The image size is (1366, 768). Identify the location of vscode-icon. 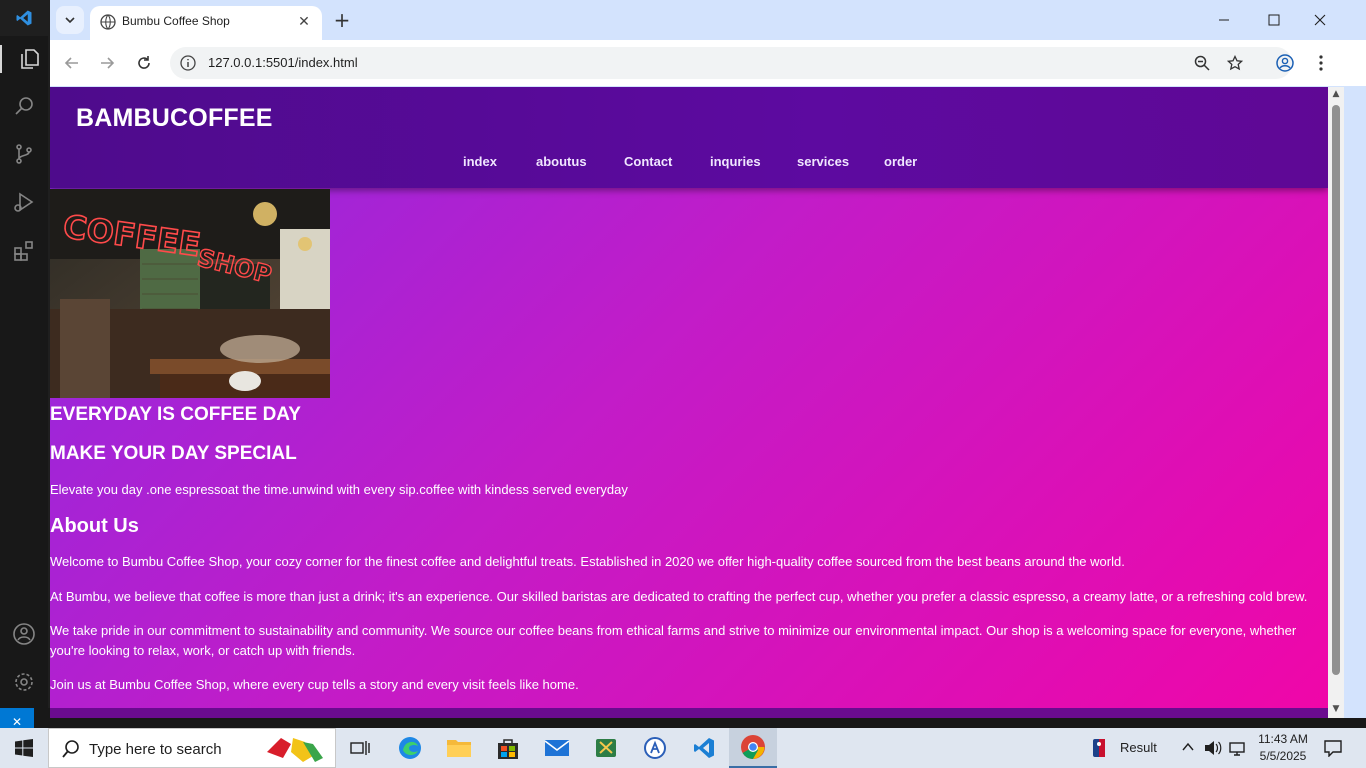
(704, 748).